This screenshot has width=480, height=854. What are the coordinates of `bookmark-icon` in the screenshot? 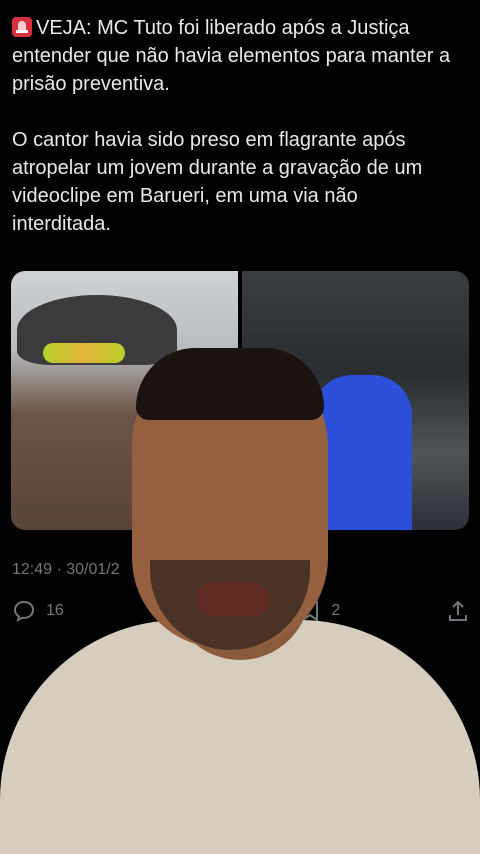 It's located at (310, 611).